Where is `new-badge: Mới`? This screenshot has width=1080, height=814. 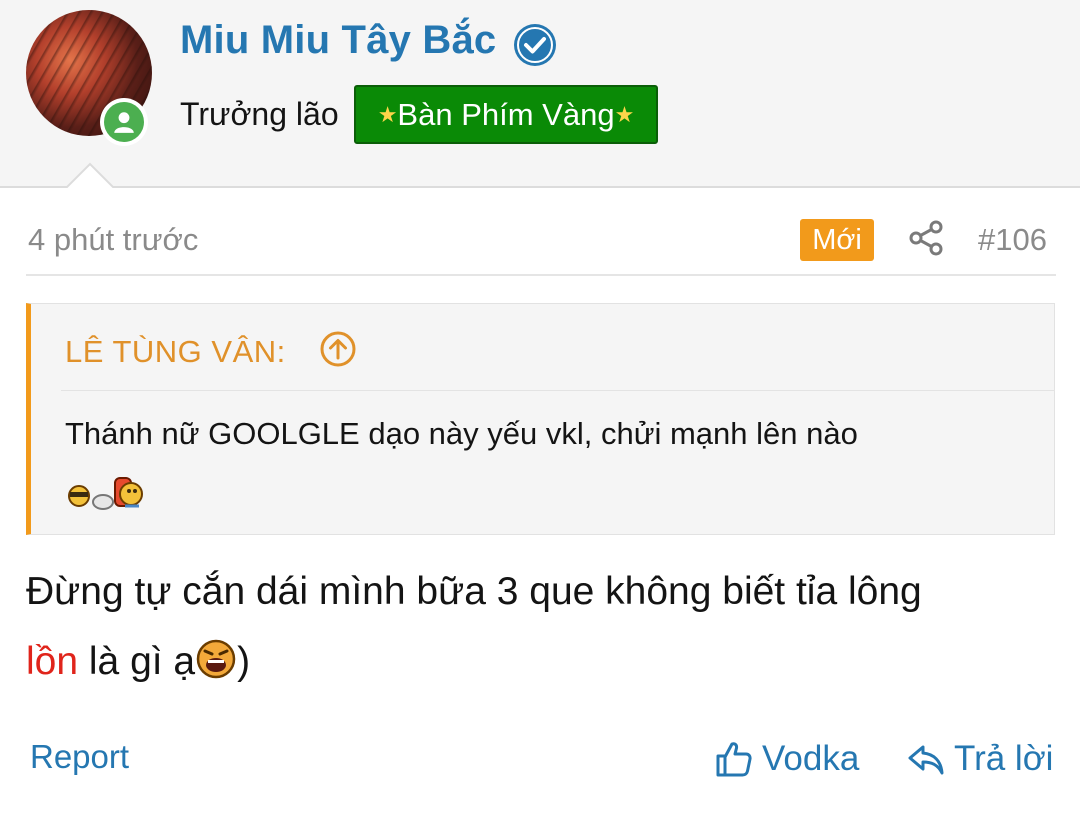
new-badge: Mới is located at coordinates (837, 240).